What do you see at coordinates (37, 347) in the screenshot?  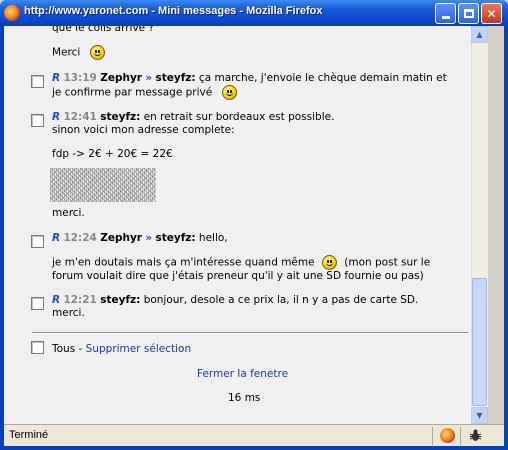 I see `select-all-checkbox` at bounding box center [37, 347].